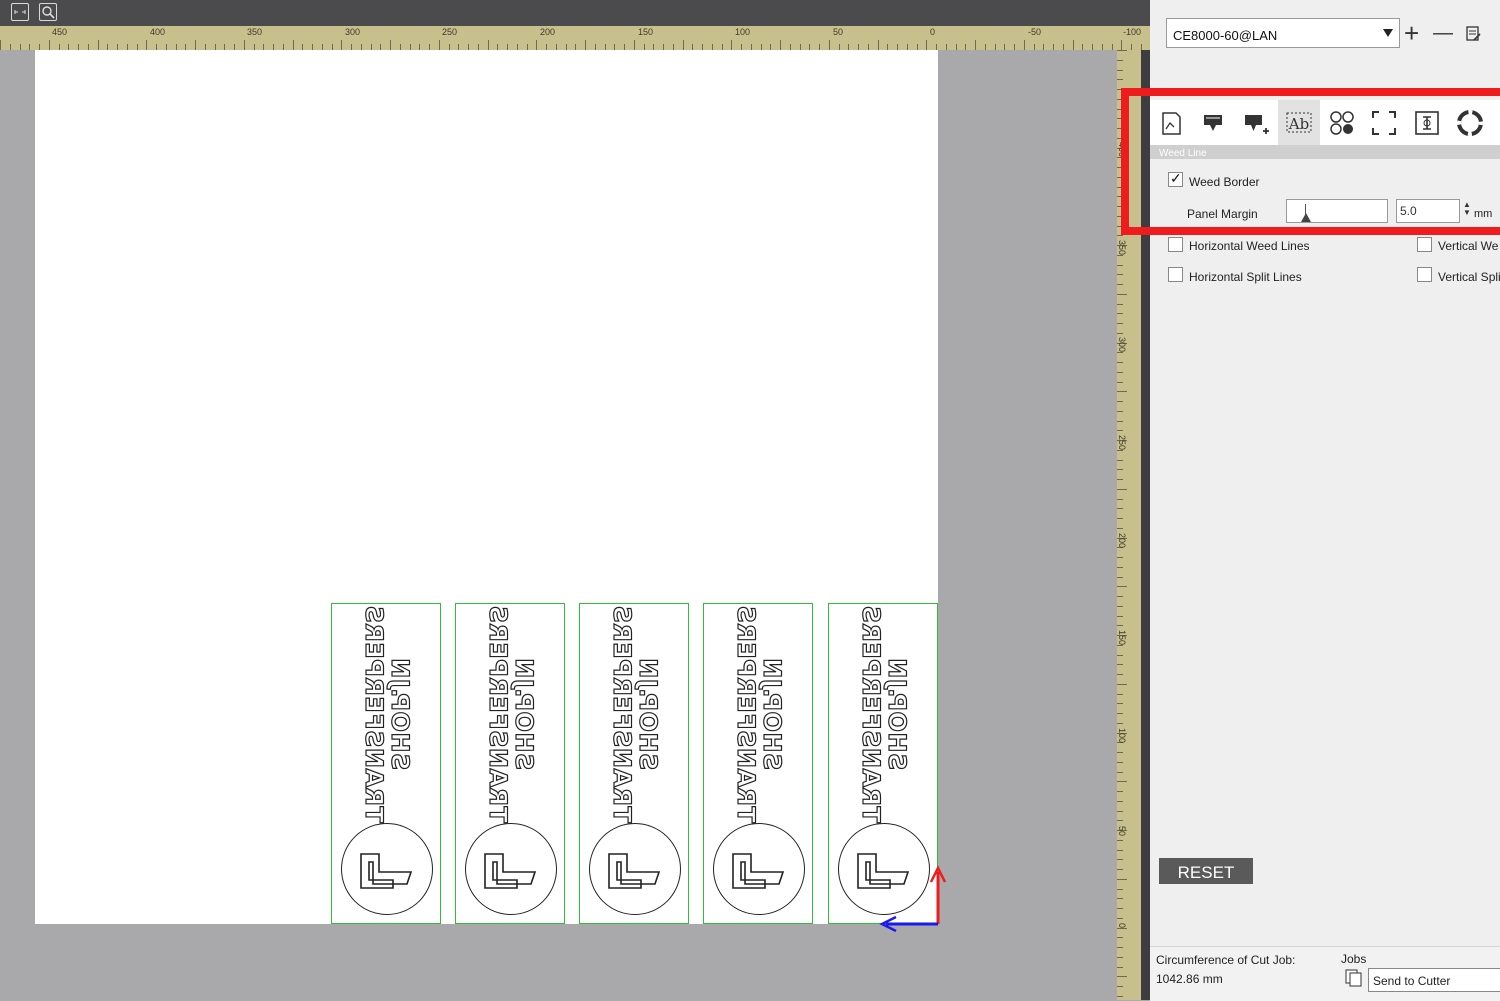  Describe the element at coordinates (1388, 33) in the screenshot. I see `chevron-down-icon` at that location.